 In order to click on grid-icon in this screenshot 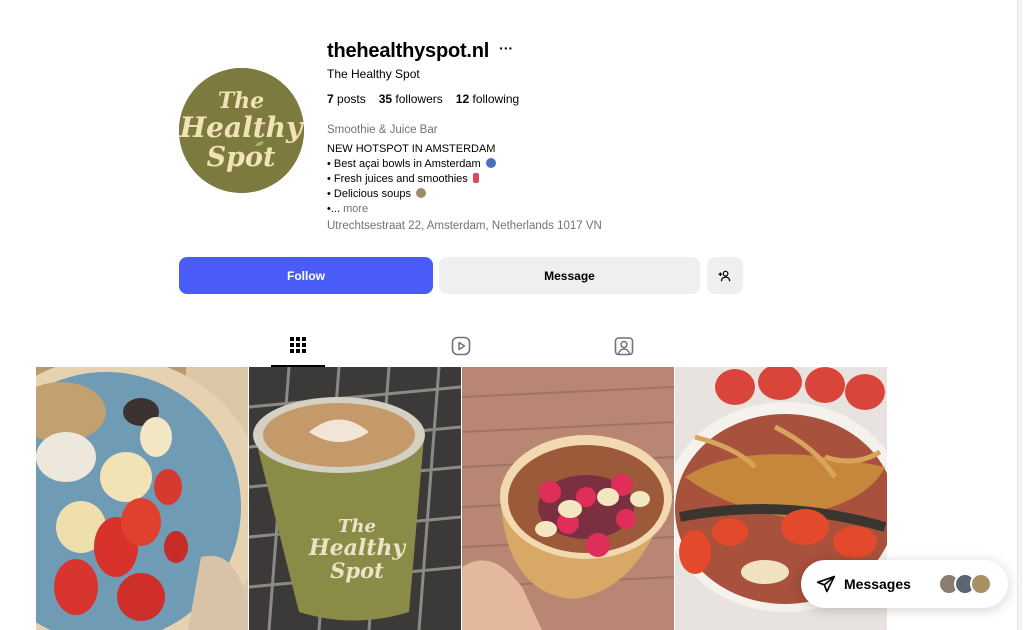, I will do `click(298, 345)`.